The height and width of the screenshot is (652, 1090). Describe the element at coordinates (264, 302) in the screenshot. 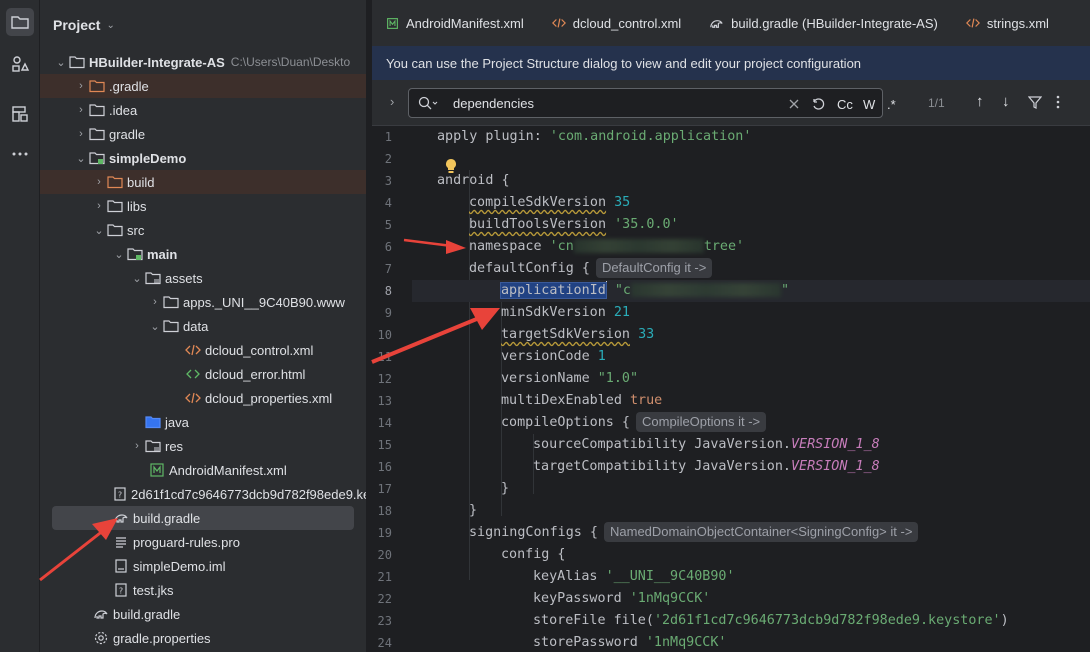

I see `tree-item-label: apps._UNI__9C40B90.www` at that location.